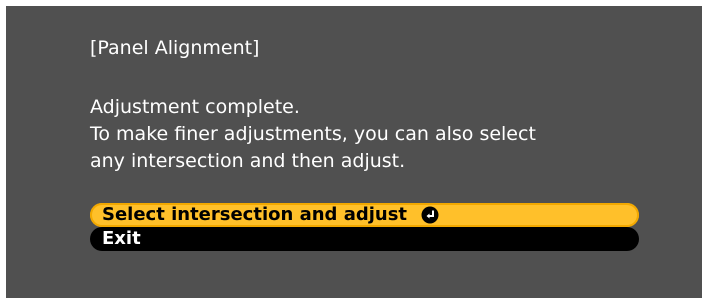 The height and width of the screenshot is (304, 707). Describe the element at coordinates (248, 161) in the screenshot. I see `message-line: any intersection and then adjust.` at that location.